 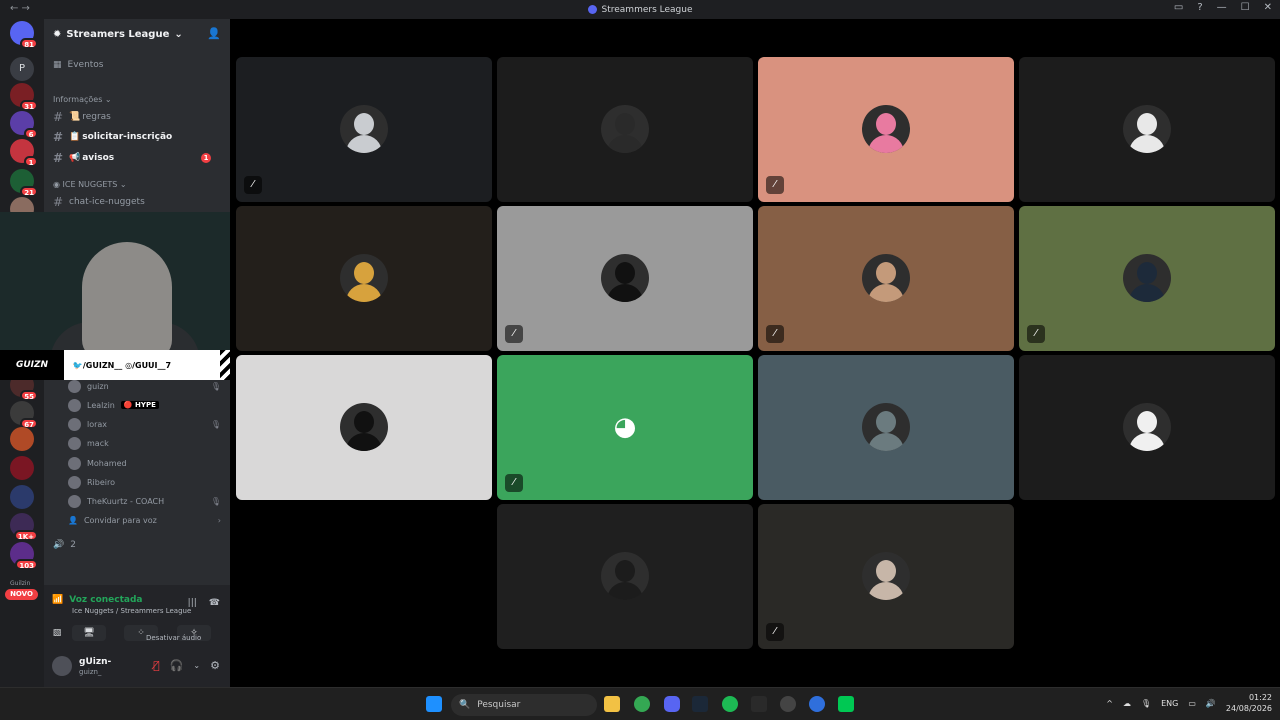 I want to click on volume-icon: 🔊, so click(x=1211, y=703).